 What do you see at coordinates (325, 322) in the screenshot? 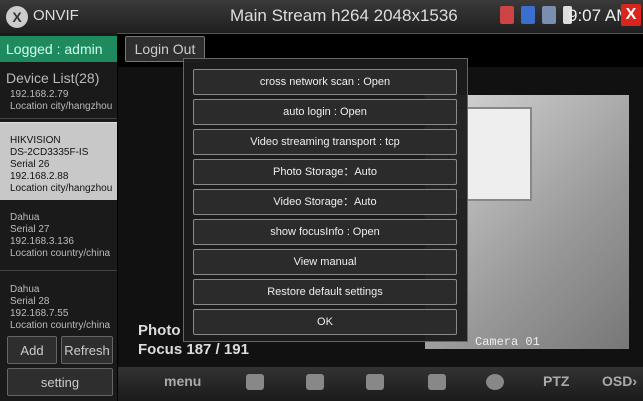
I see `ok-button: OK` at bounding box center [325, 322].